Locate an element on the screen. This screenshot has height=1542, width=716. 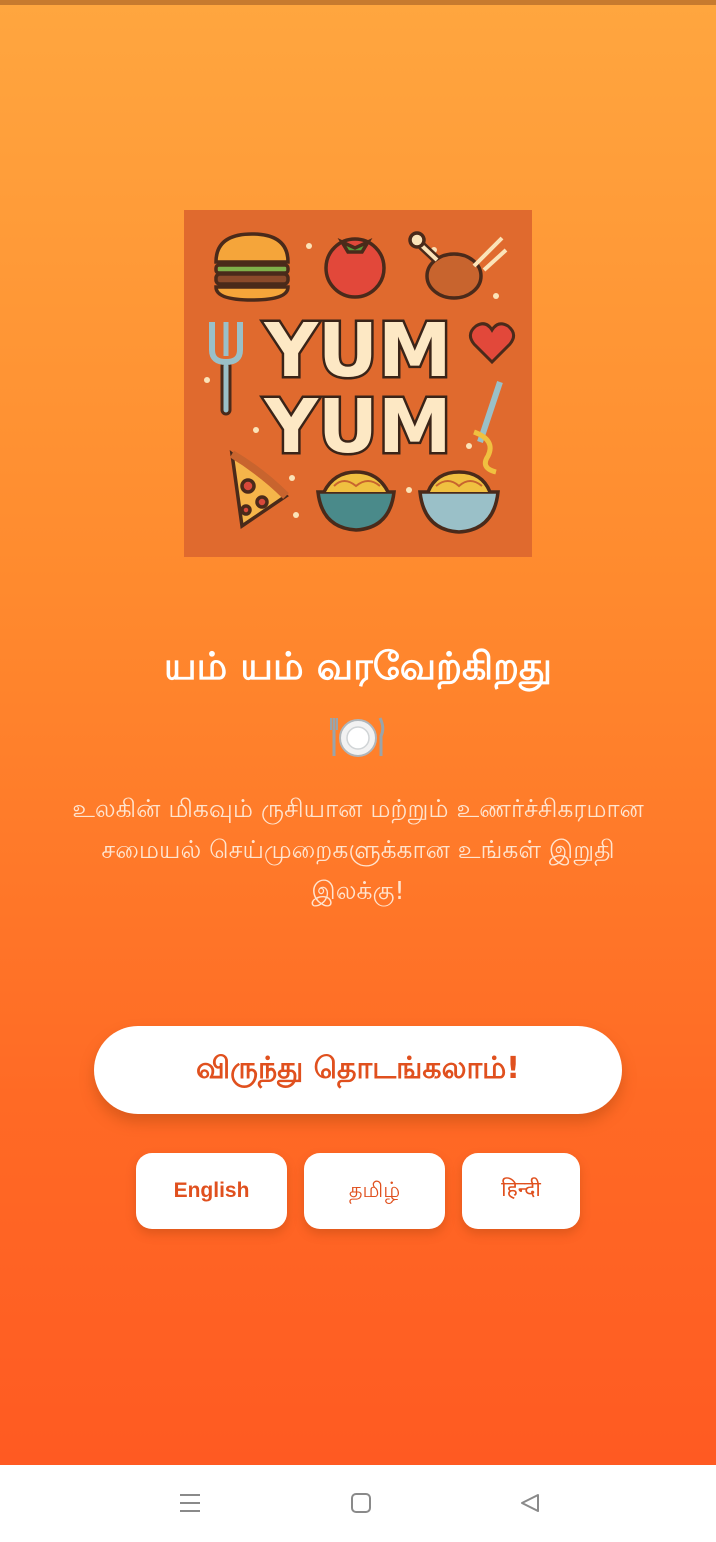
language-hindi-button: हिन्दी is located at coordinates (521, 1191).